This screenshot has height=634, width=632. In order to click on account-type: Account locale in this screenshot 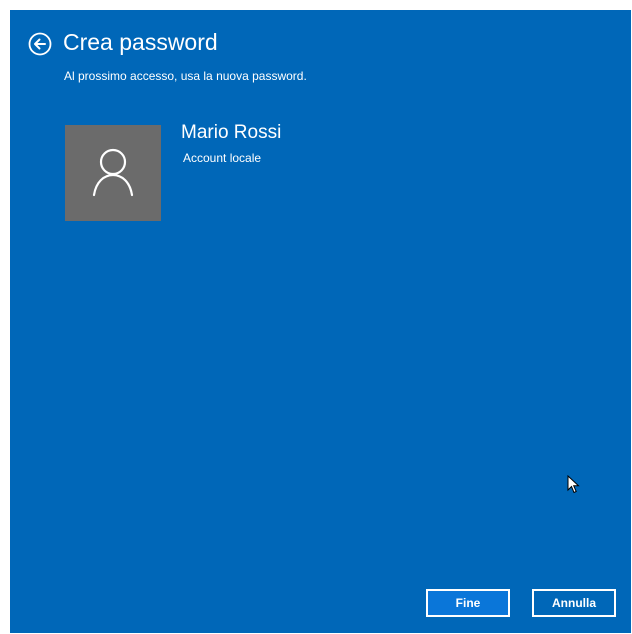, I will do `click(222, 158)`.